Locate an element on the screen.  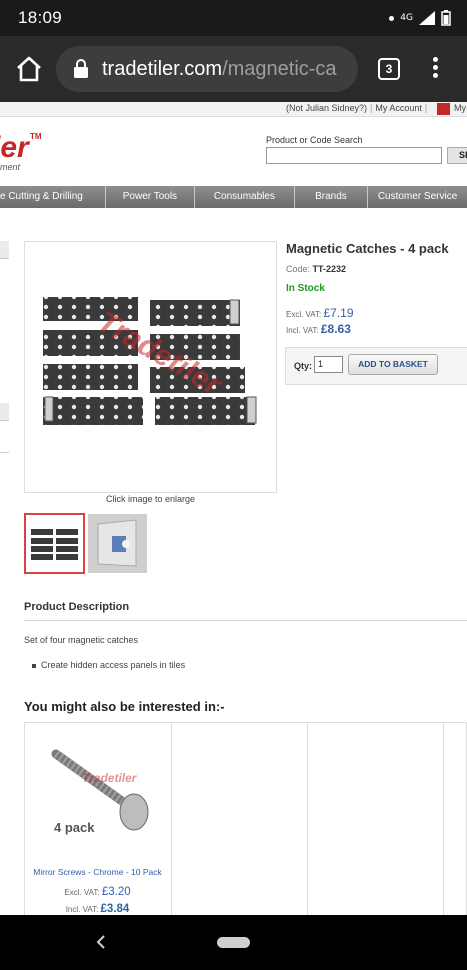
description-text: Set of four magnetic catches is located at coordinates (81, 640).